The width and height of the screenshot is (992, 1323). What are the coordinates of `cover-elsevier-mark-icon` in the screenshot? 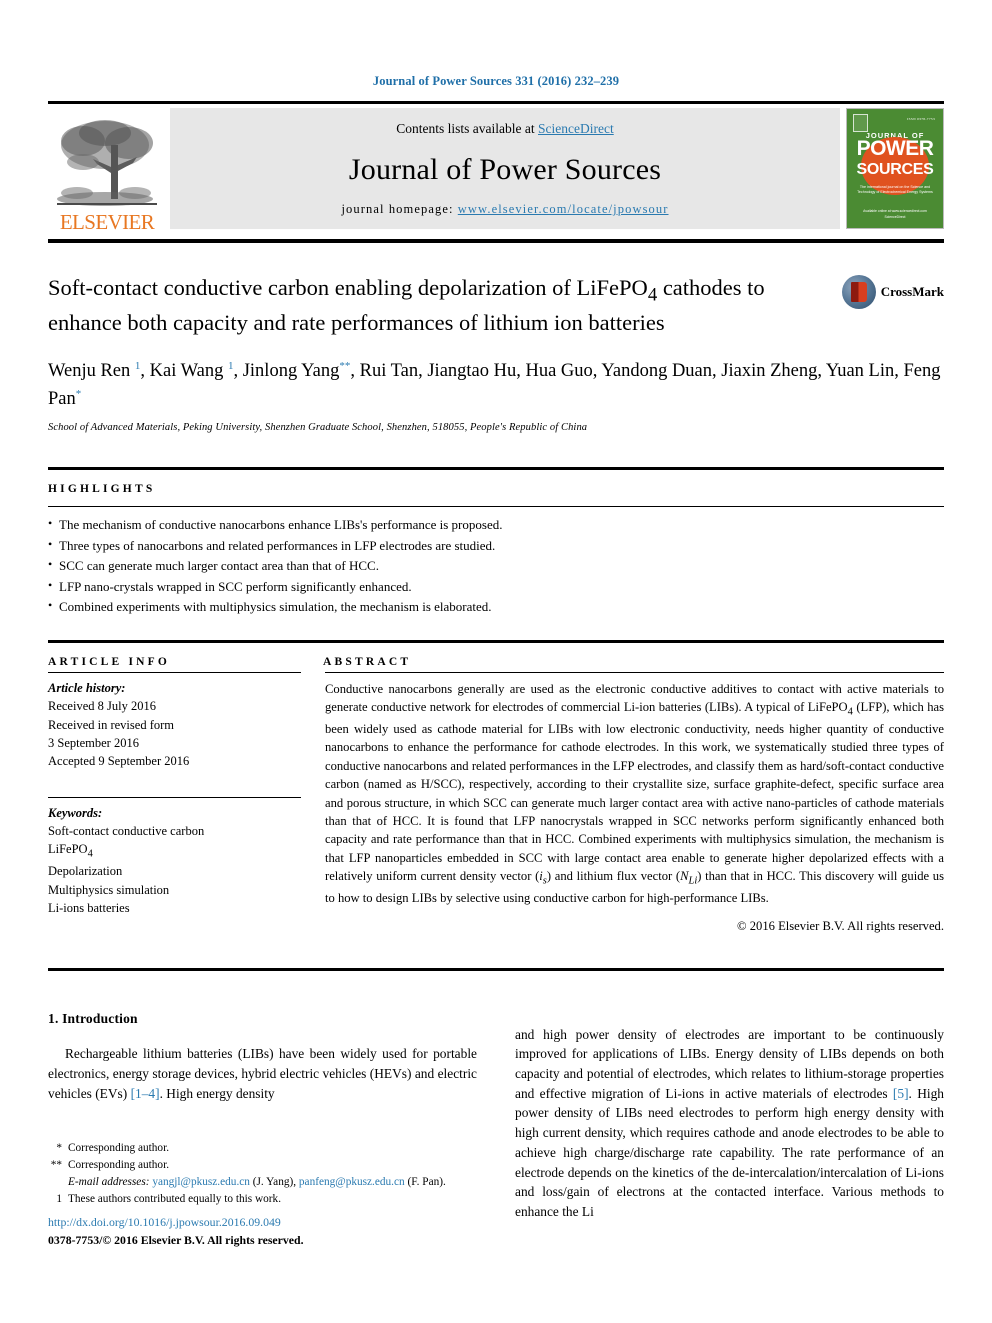 It's located at (860, 123).